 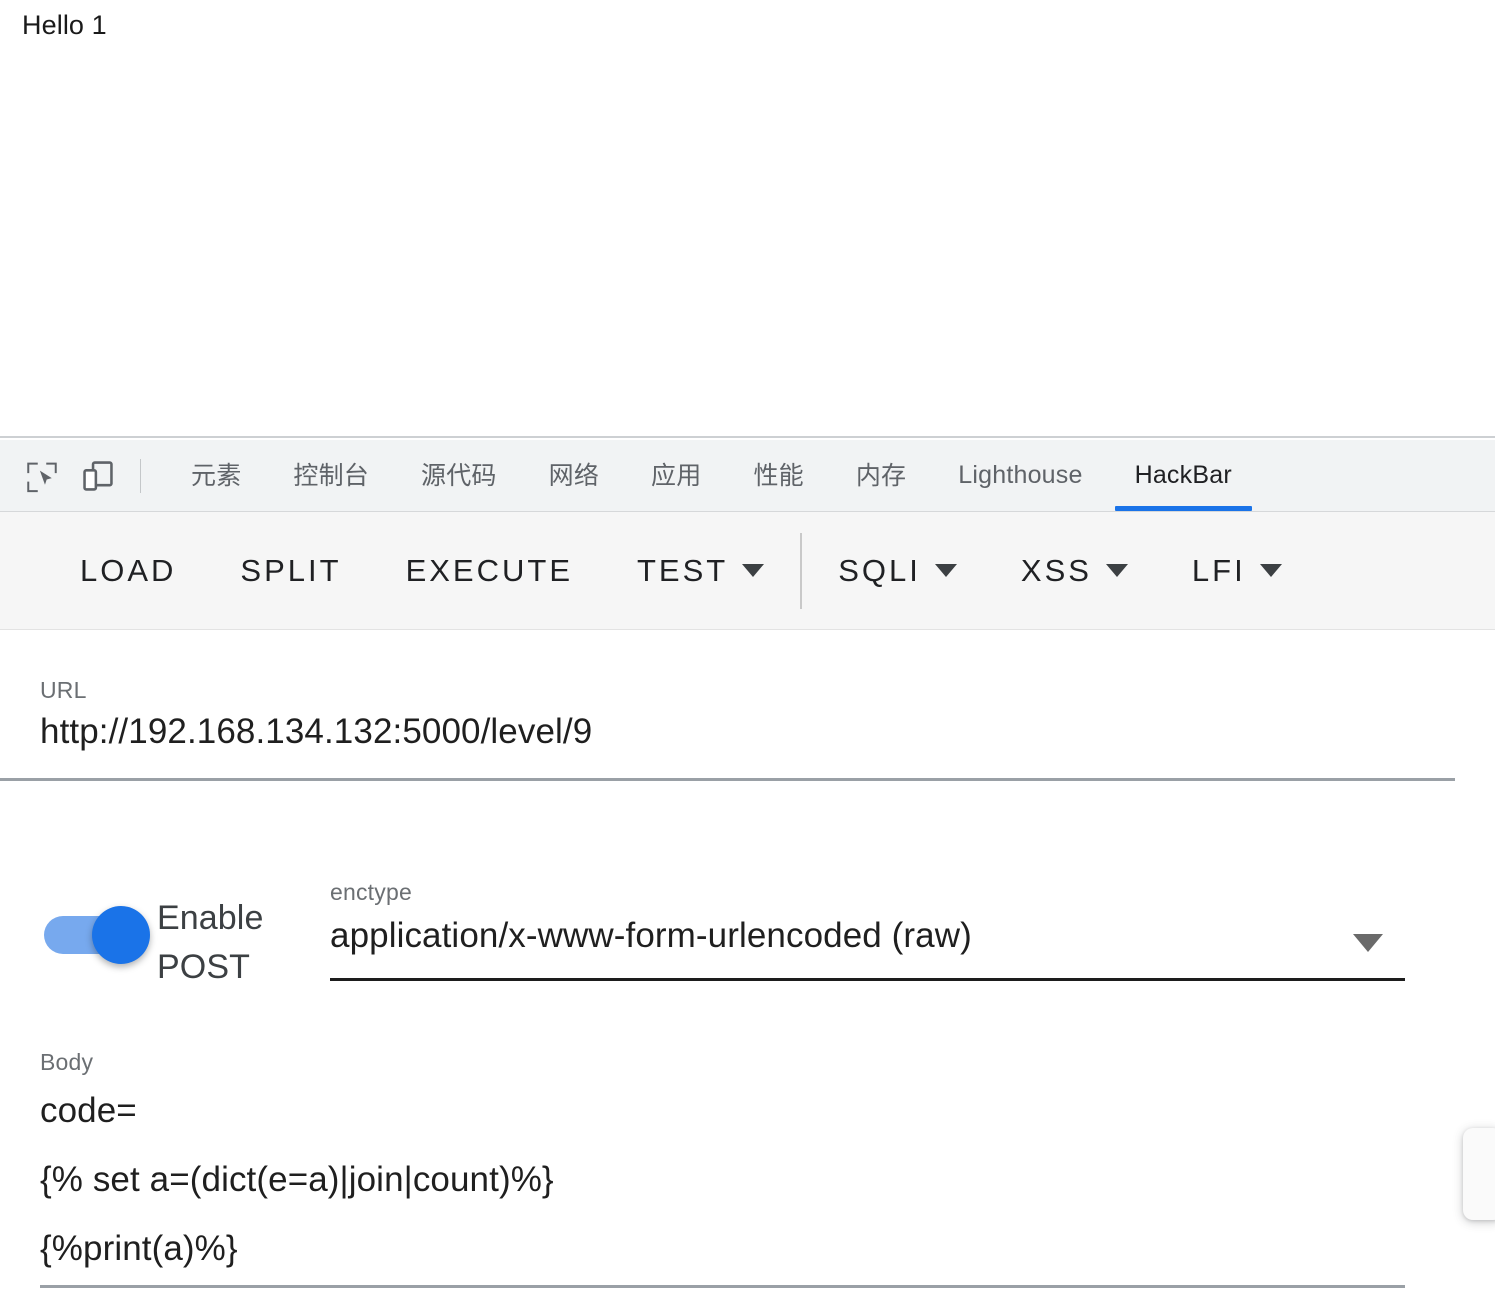 I want to click on tab-label: 性能, so click(x=778, y=475).